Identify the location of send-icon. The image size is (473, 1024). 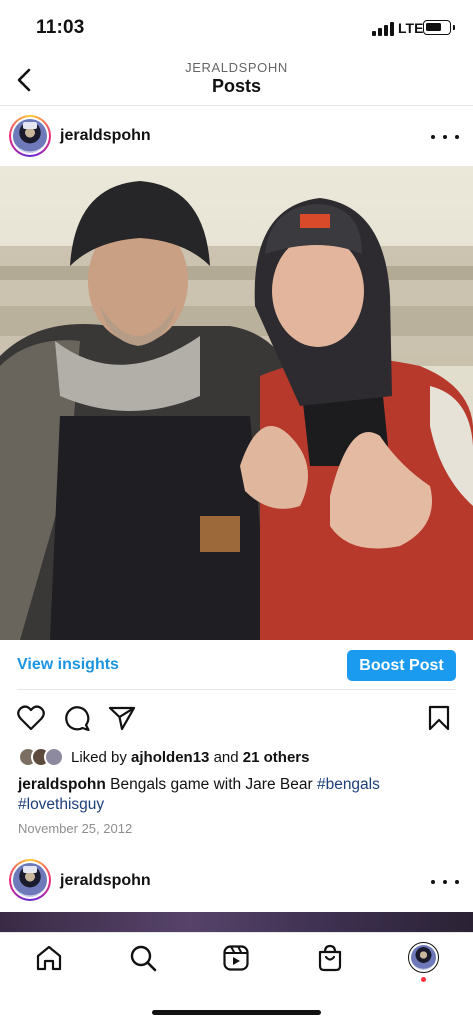
(122, 718).